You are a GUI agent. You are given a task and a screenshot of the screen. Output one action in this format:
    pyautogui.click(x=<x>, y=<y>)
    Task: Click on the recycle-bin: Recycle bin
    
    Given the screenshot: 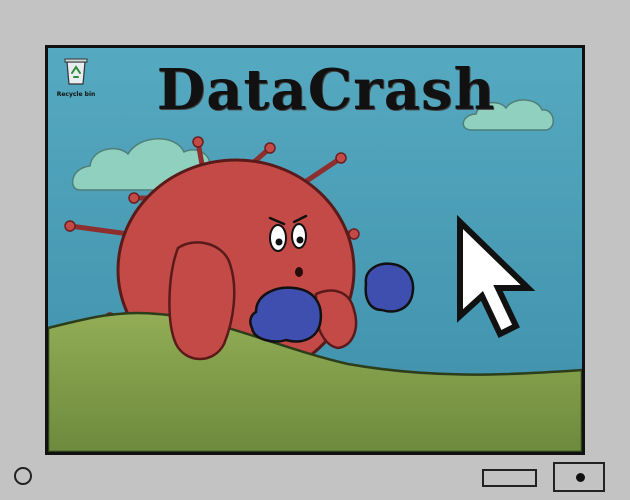 What is the action you would take?
    pyautogui.click(x=76, y=76)
    